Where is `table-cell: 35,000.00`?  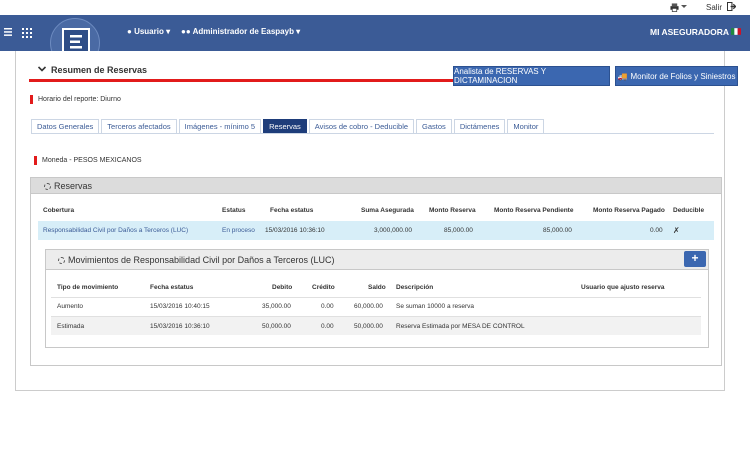
table-cell: 35,000.00 is located at coordinates (276, 306).